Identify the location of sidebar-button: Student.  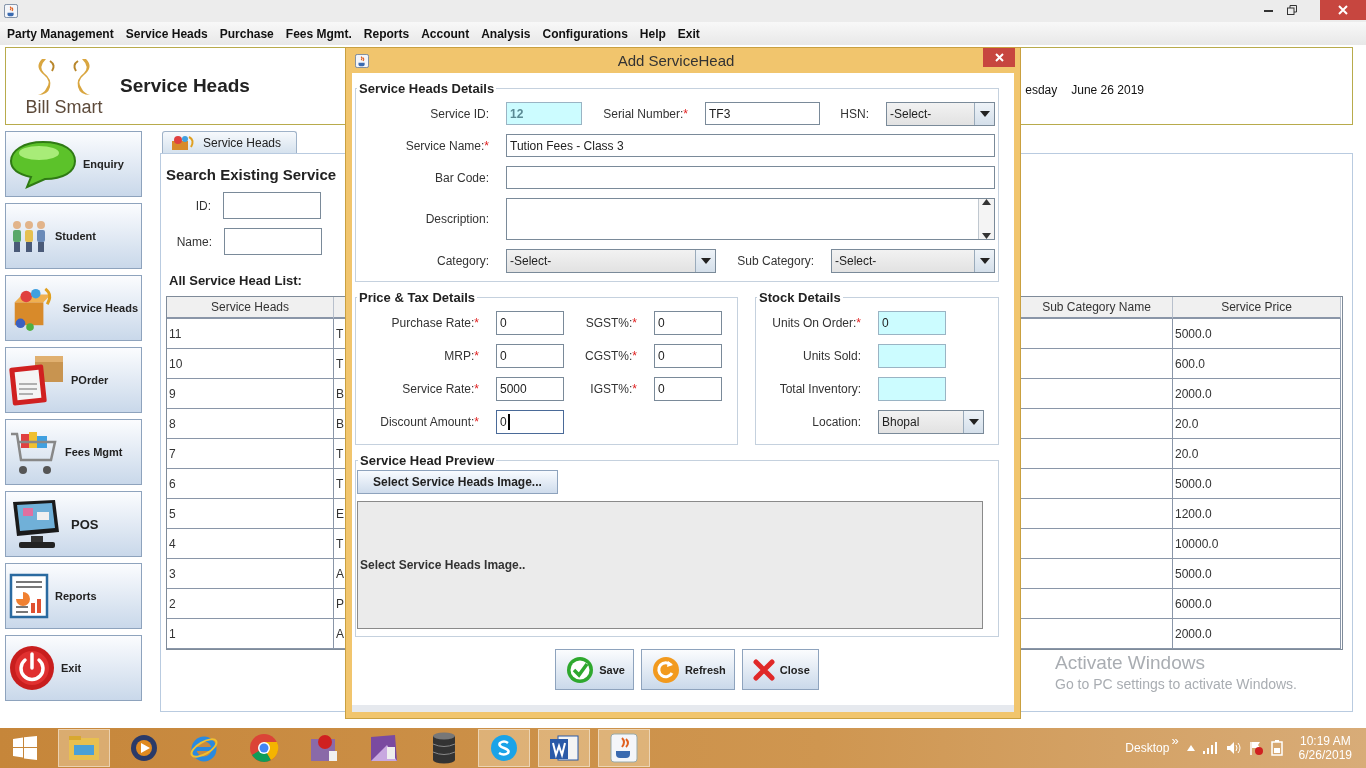
(73, 236).